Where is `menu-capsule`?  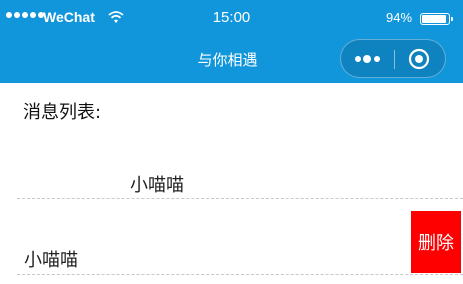 menu-capsule is located at coordinates (393, 58).